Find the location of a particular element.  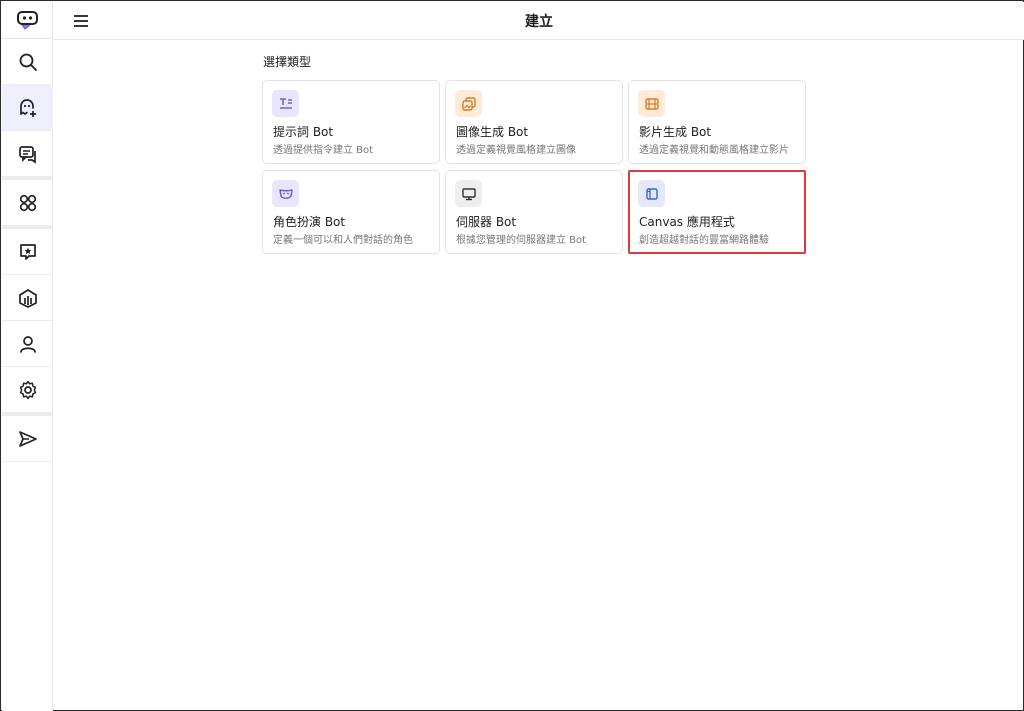

card-title: 提示詞 Bot is located at coordinates (303, 132).